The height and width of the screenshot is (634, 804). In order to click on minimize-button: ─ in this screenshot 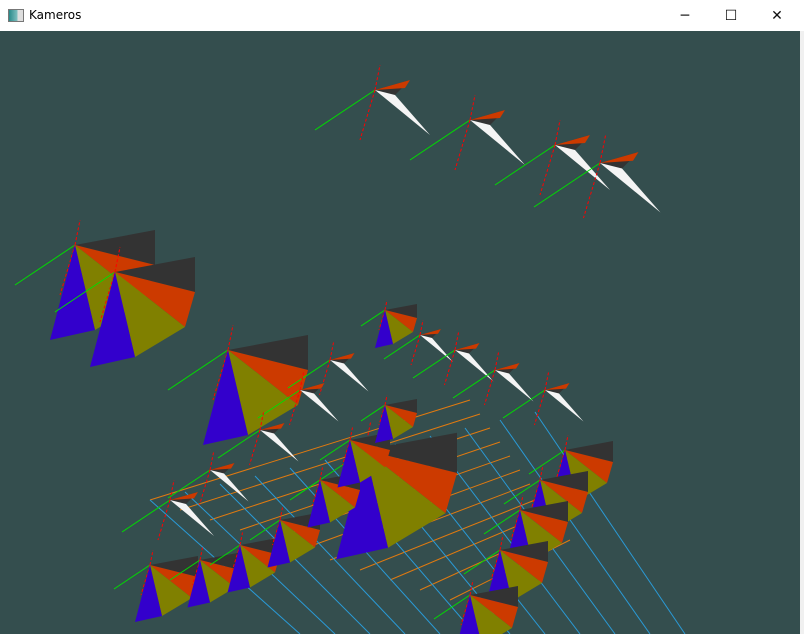, I will do `click(685, 15)`.